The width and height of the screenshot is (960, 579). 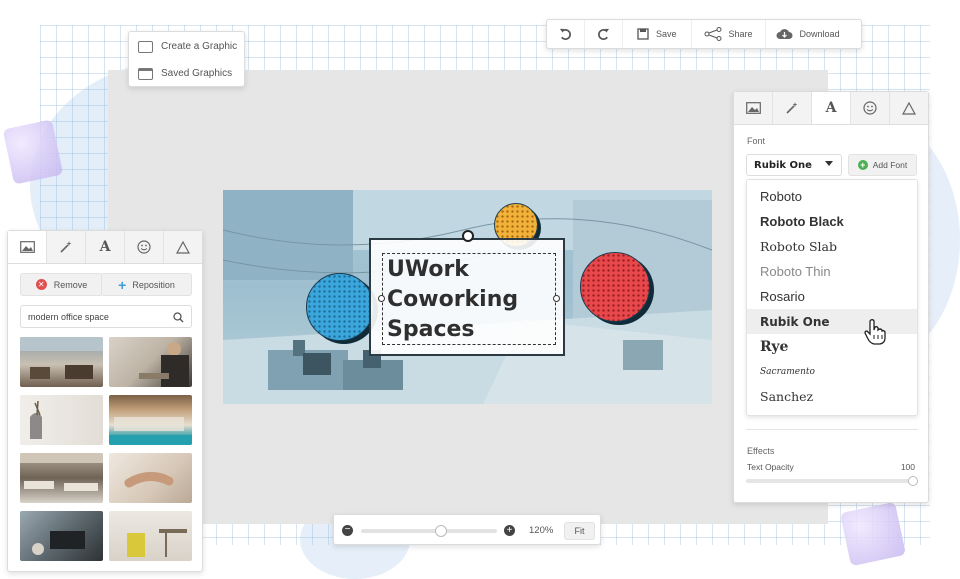 I want to click on menu-item-saved-graphics: Saved Graphics, so click(x=186, y=73).